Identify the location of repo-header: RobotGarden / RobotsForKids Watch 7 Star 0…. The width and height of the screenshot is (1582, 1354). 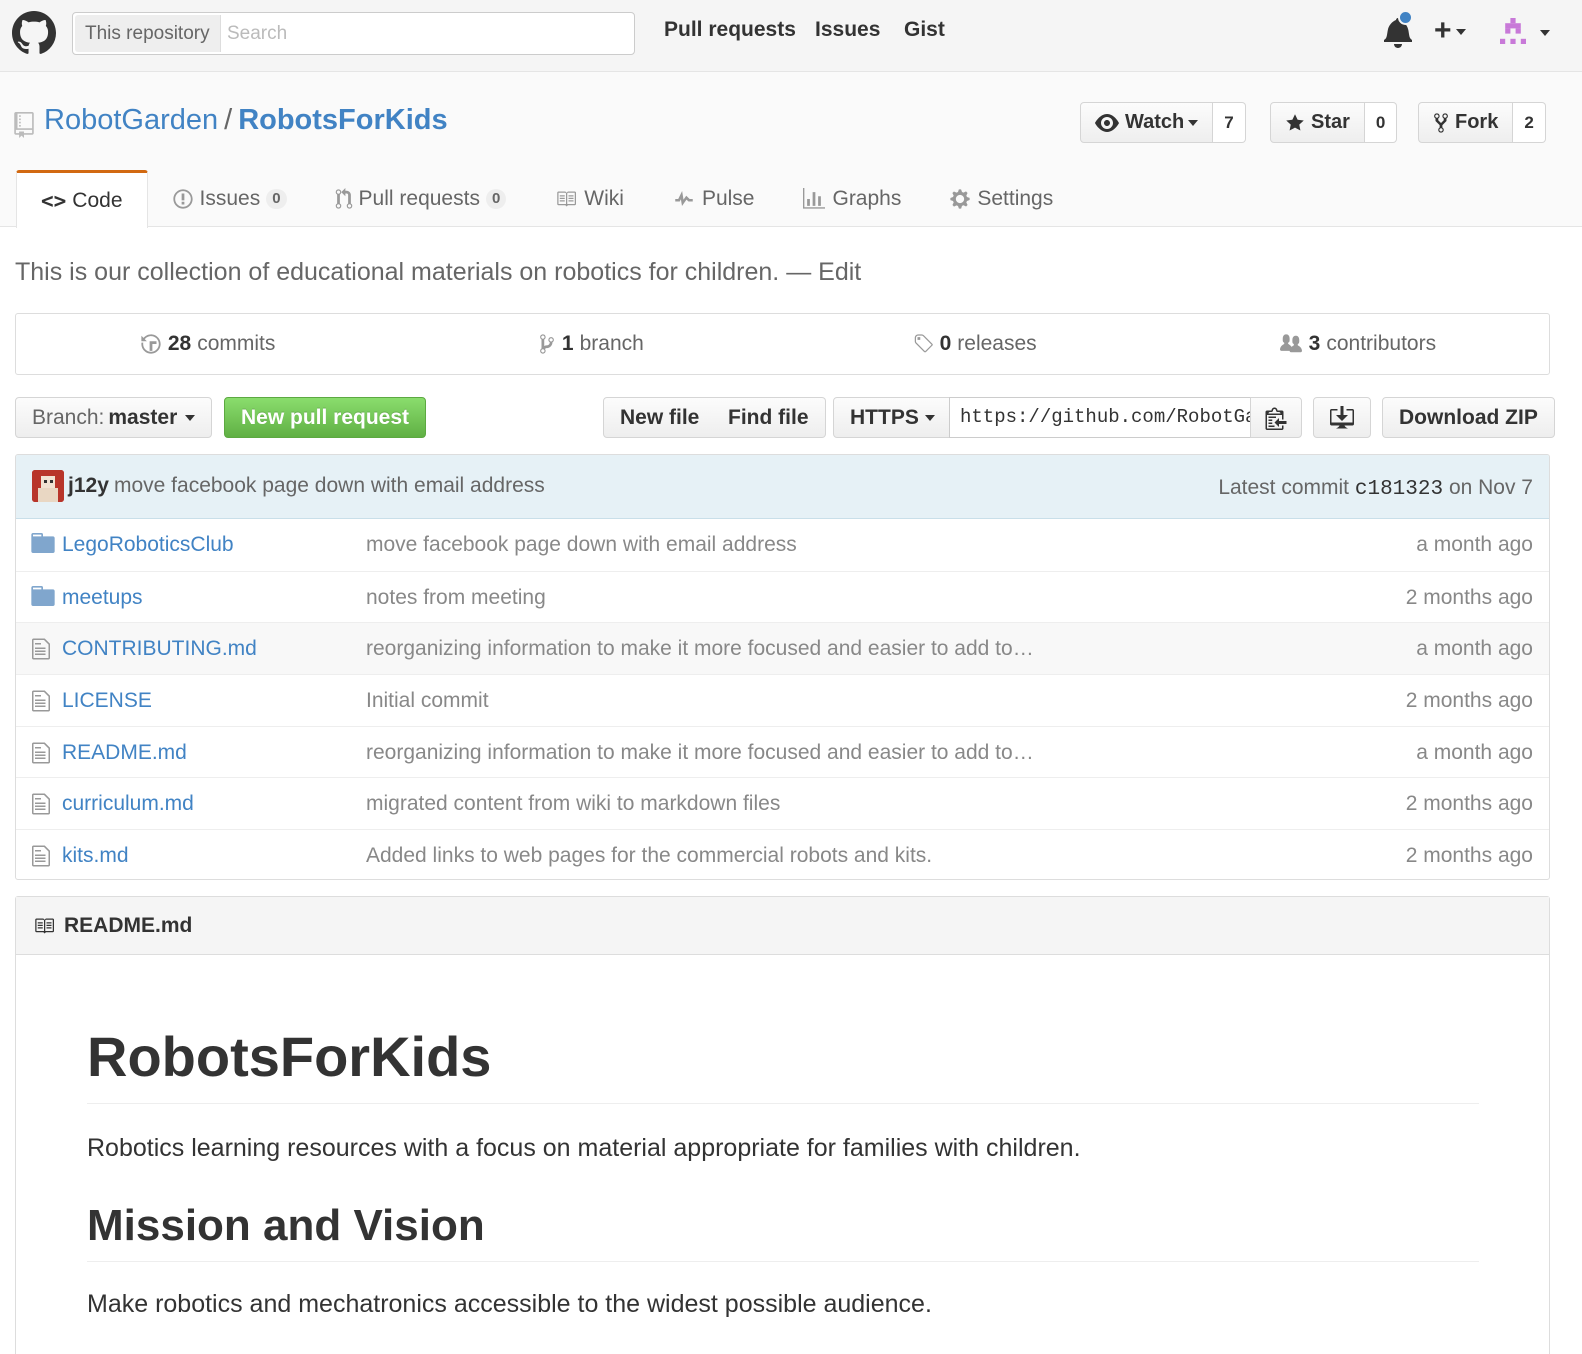
(791, 150).